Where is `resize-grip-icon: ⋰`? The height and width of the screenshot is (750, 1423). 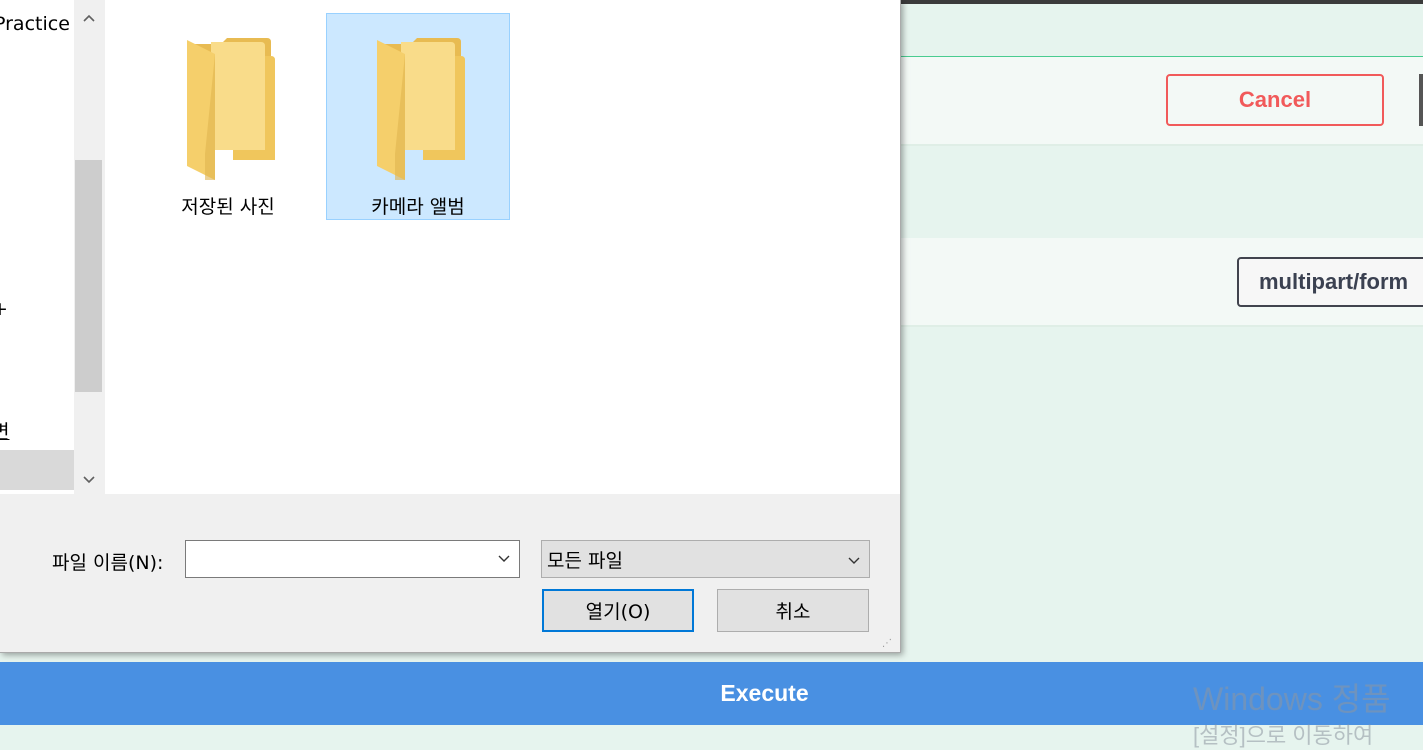 resize-grip-icon: ⋰ is located at coordinates (887, 643).